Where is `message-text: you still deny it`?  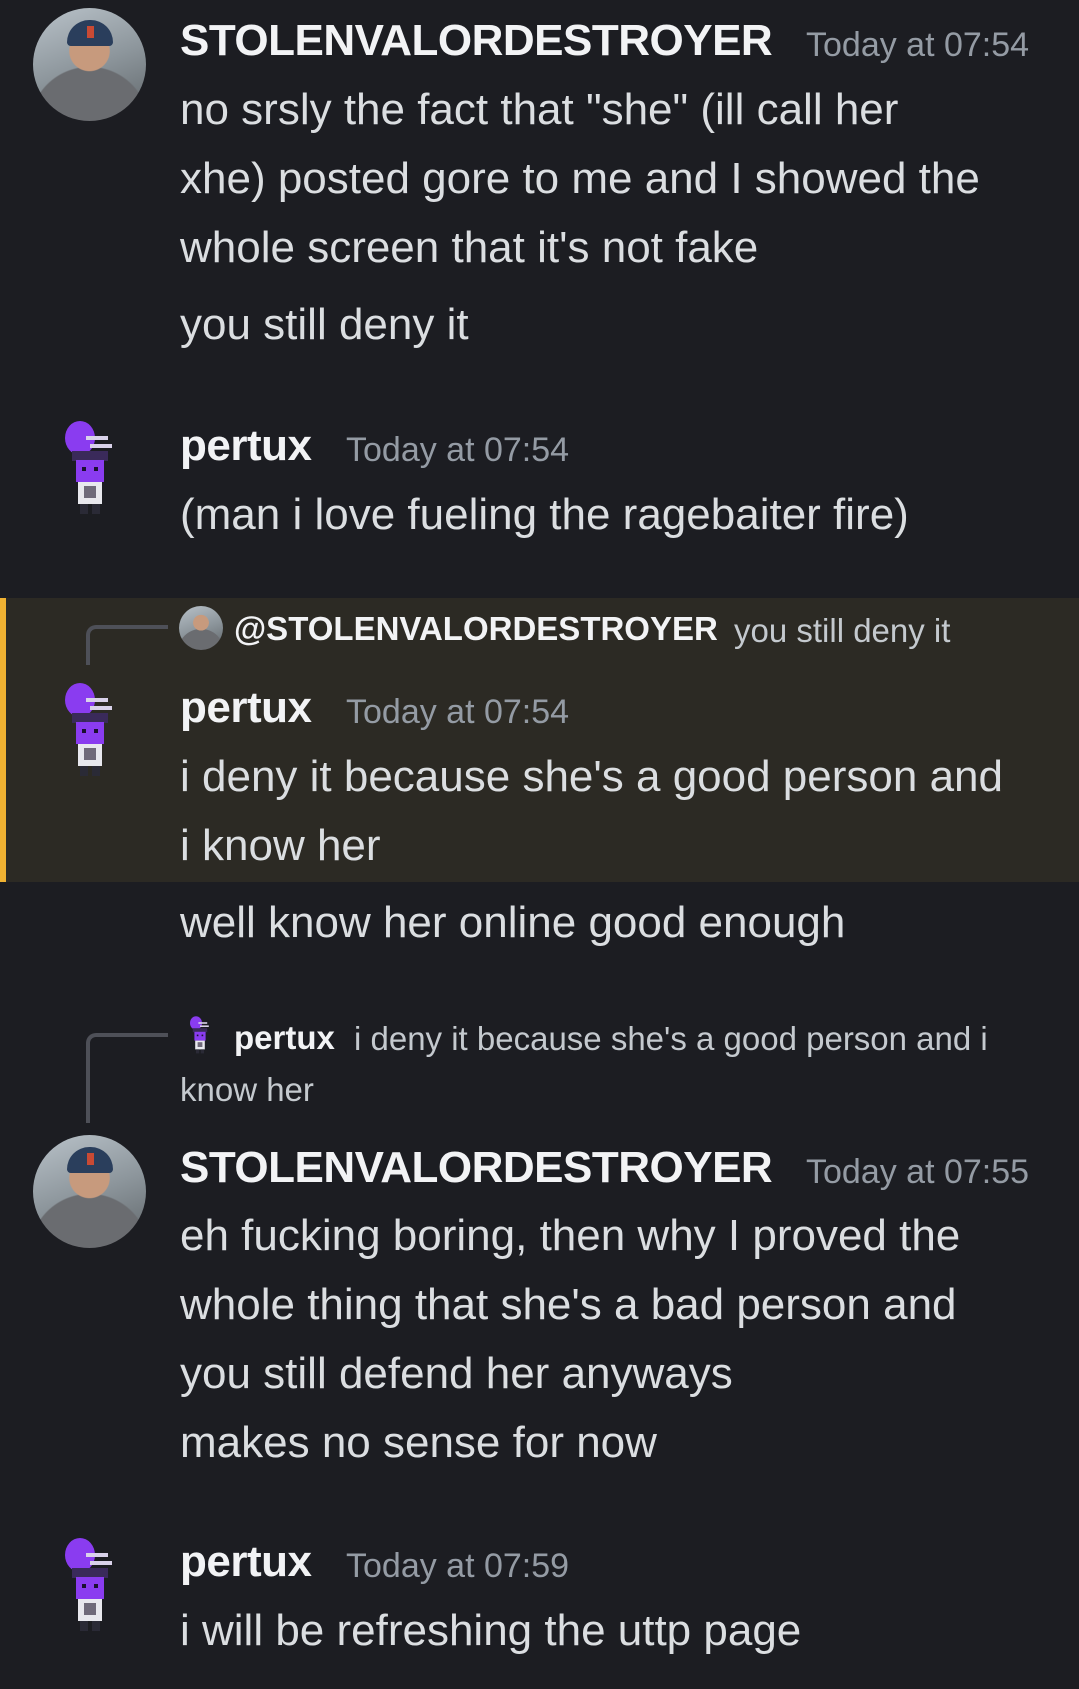
message-text: you still deny it is located at coordinates (324, 324).